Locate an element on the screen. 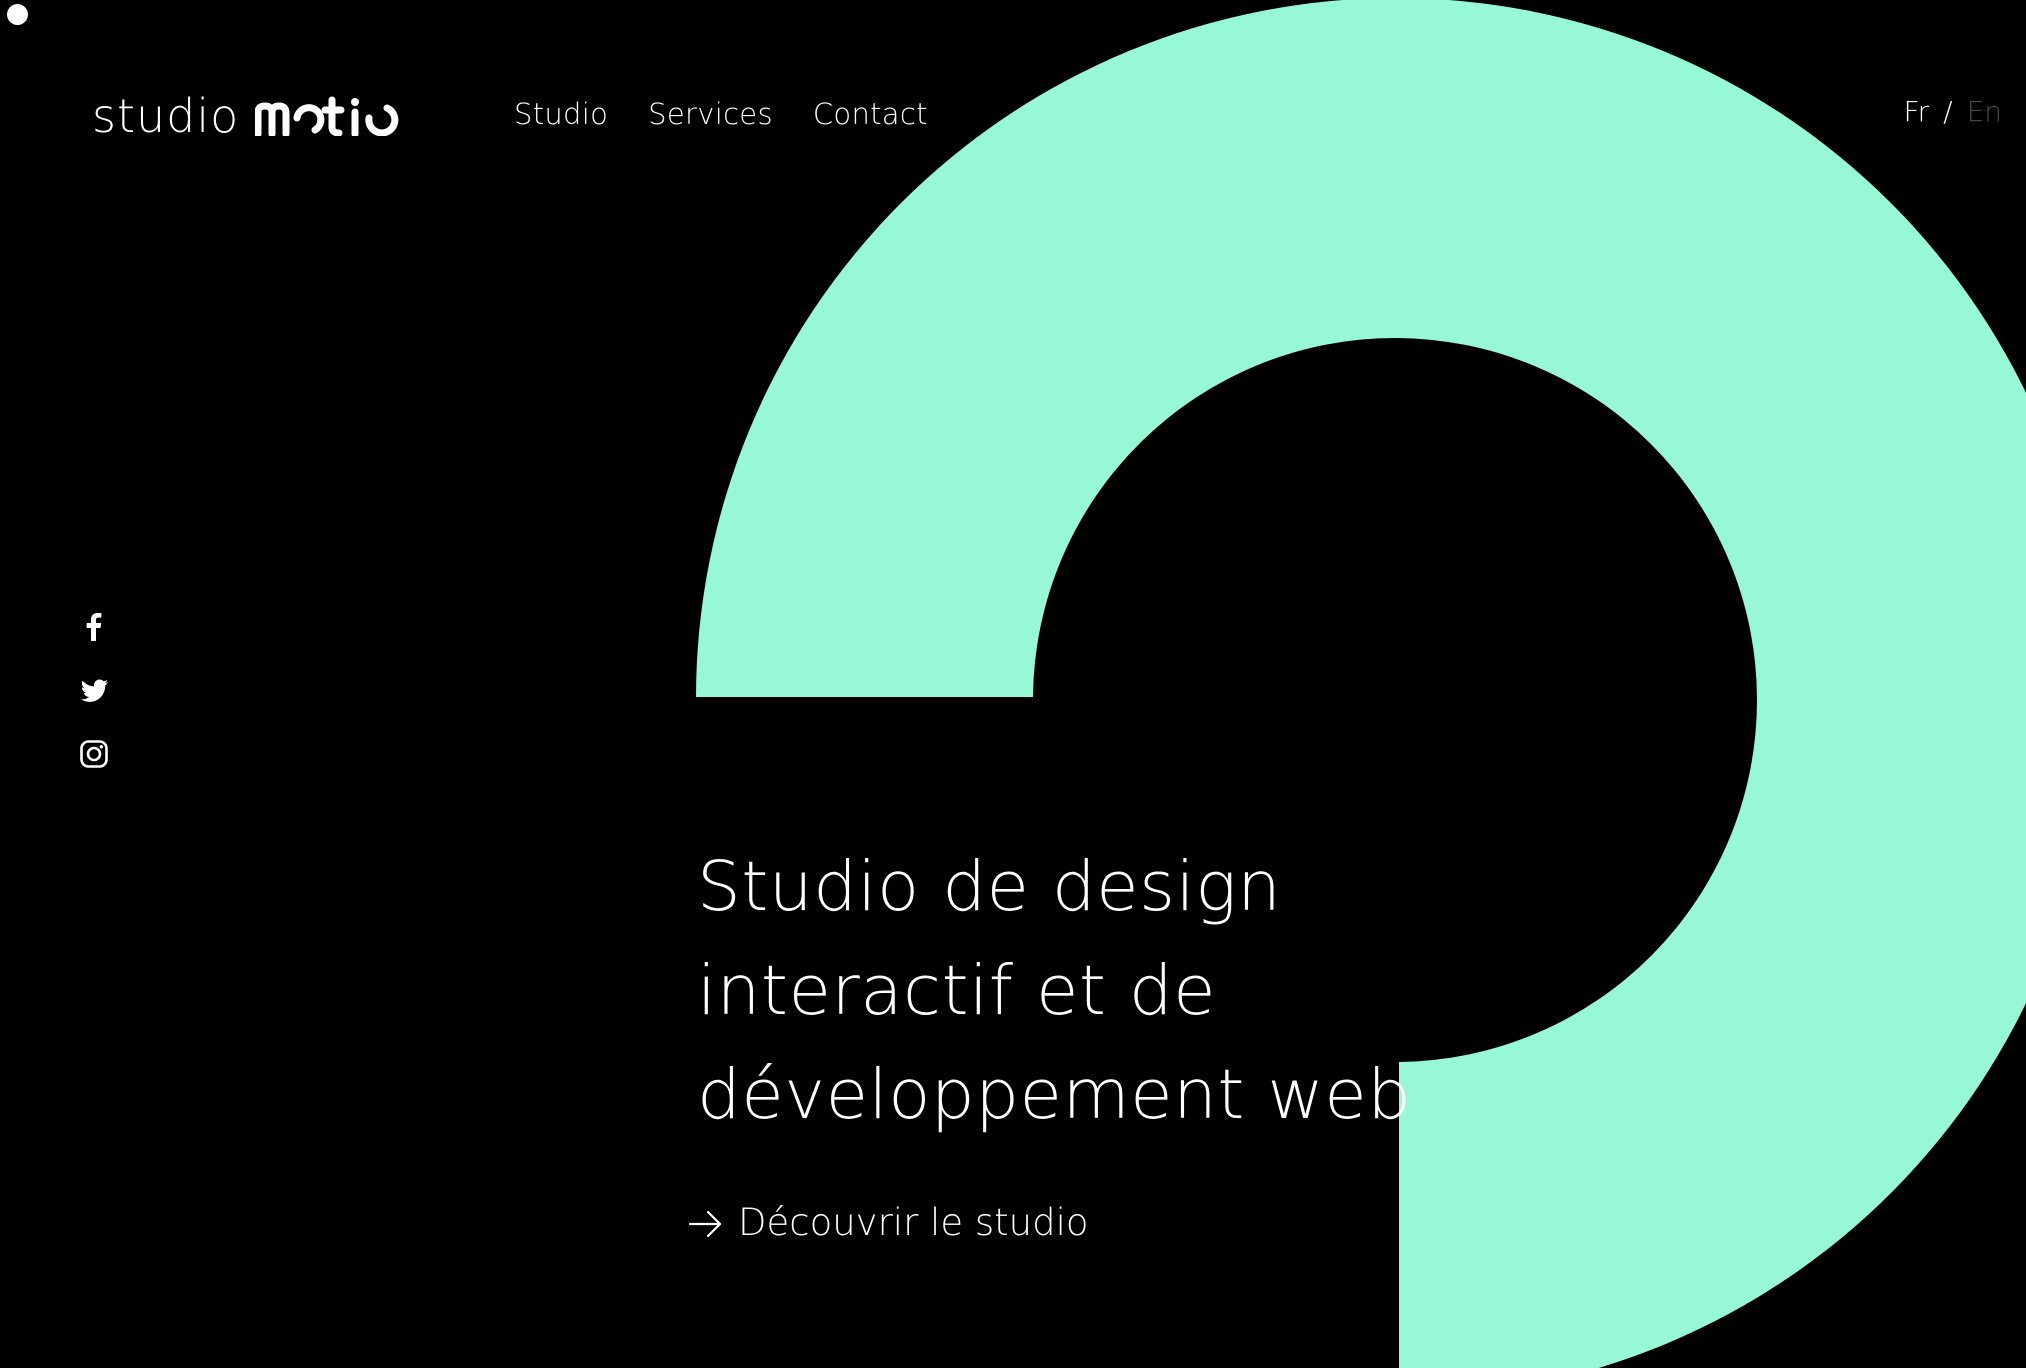  nav-item-contact: Contact is located at coordinates (870, 114).